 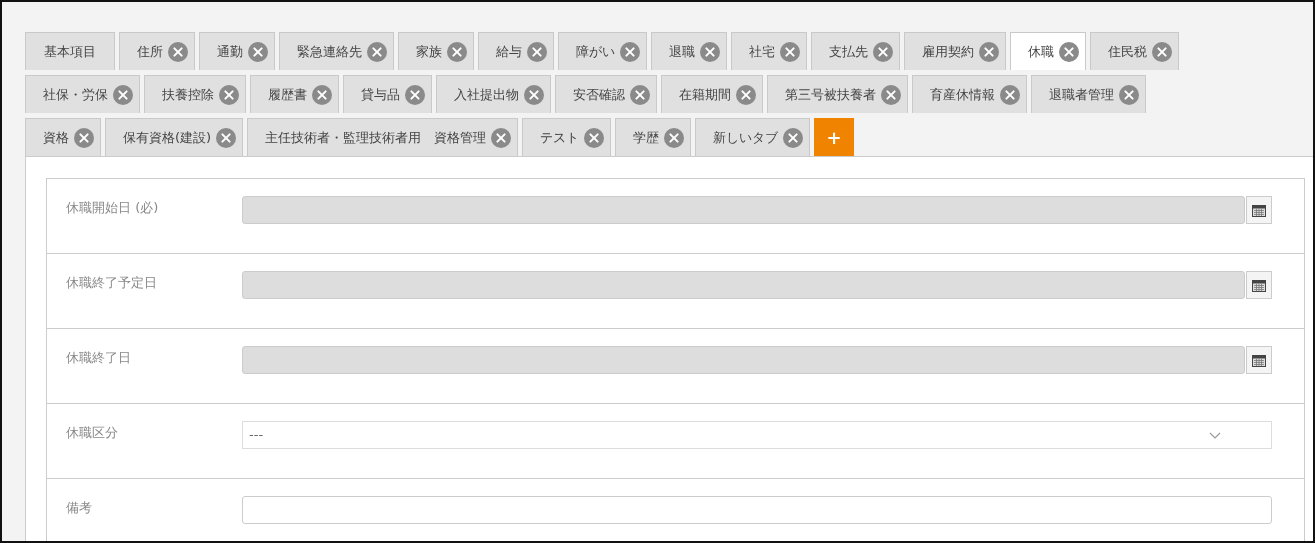 I want to click on tab: 通勤, so click(x=237, y=51).